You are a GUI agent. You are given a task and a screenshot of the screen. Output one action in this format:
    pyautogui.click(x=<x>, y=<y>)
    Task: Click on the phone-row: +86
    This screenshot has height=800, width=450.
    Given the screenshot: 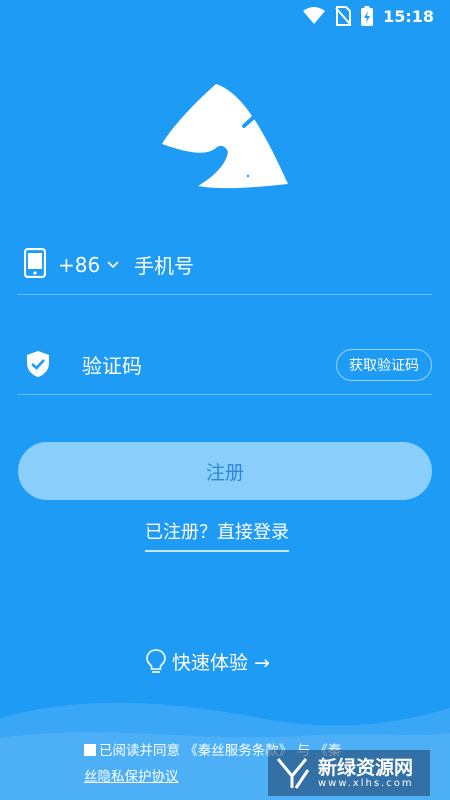 What is the action you would take?
    pyautogui.click(x=225, y=265)
    